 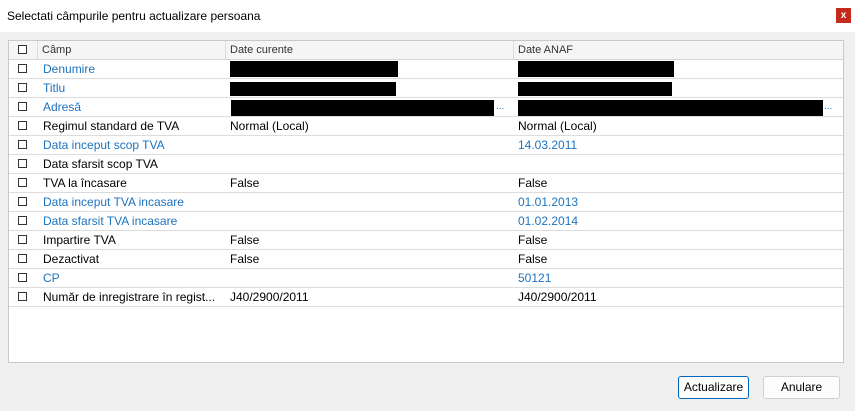 I want to click on column-header-field: Câmp, so click(x=133, y=50).